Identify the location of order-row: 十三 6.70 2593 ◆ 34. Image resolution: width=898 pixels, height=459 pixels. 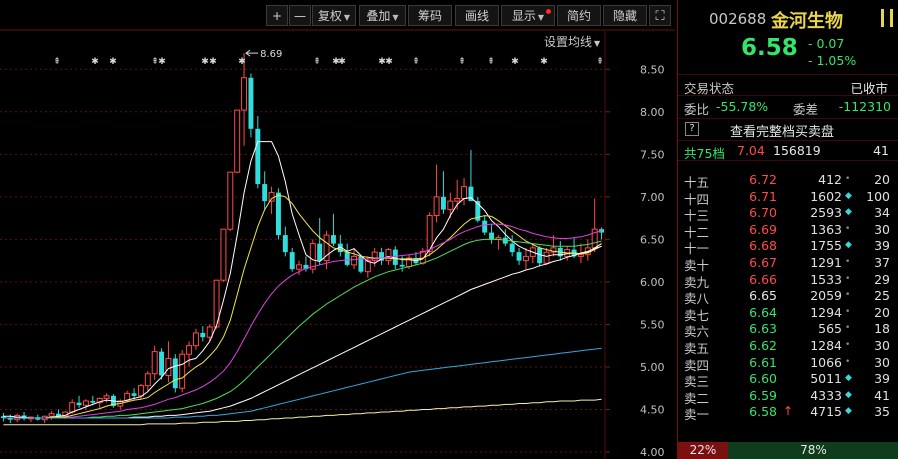
(788, 214).